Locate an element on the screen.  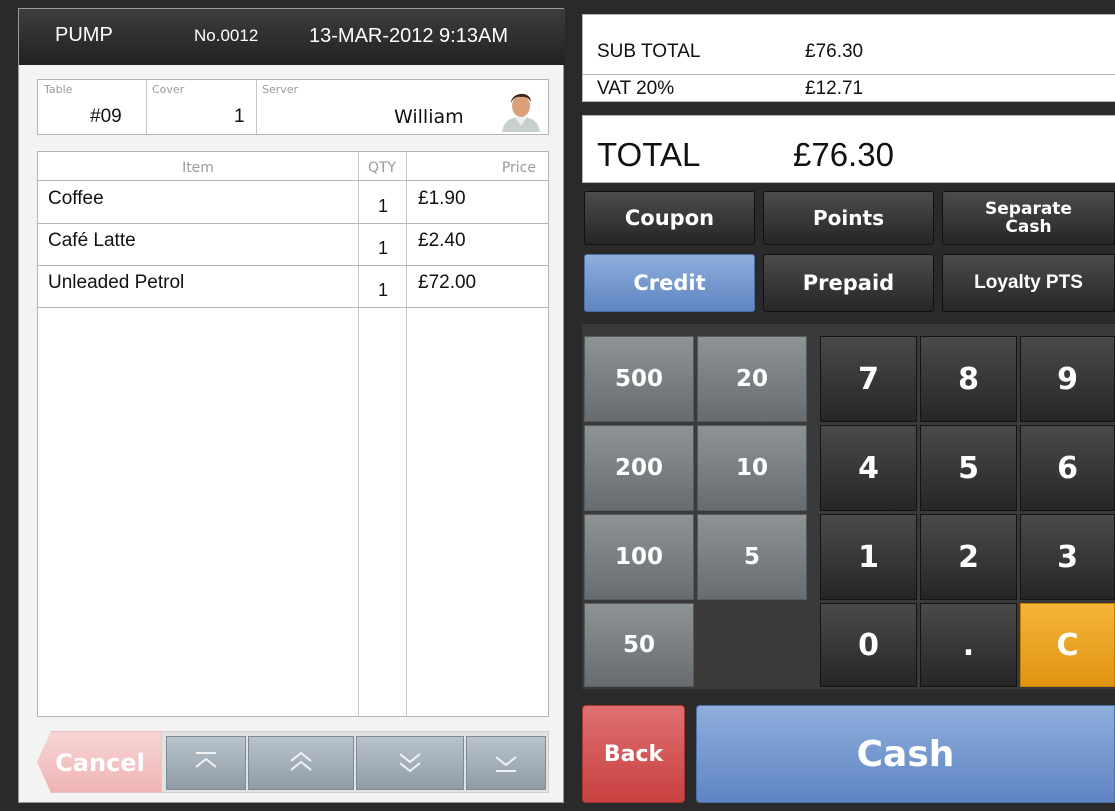
subtotal-label: SUB TOTAL is located at coordinates (649, 51).